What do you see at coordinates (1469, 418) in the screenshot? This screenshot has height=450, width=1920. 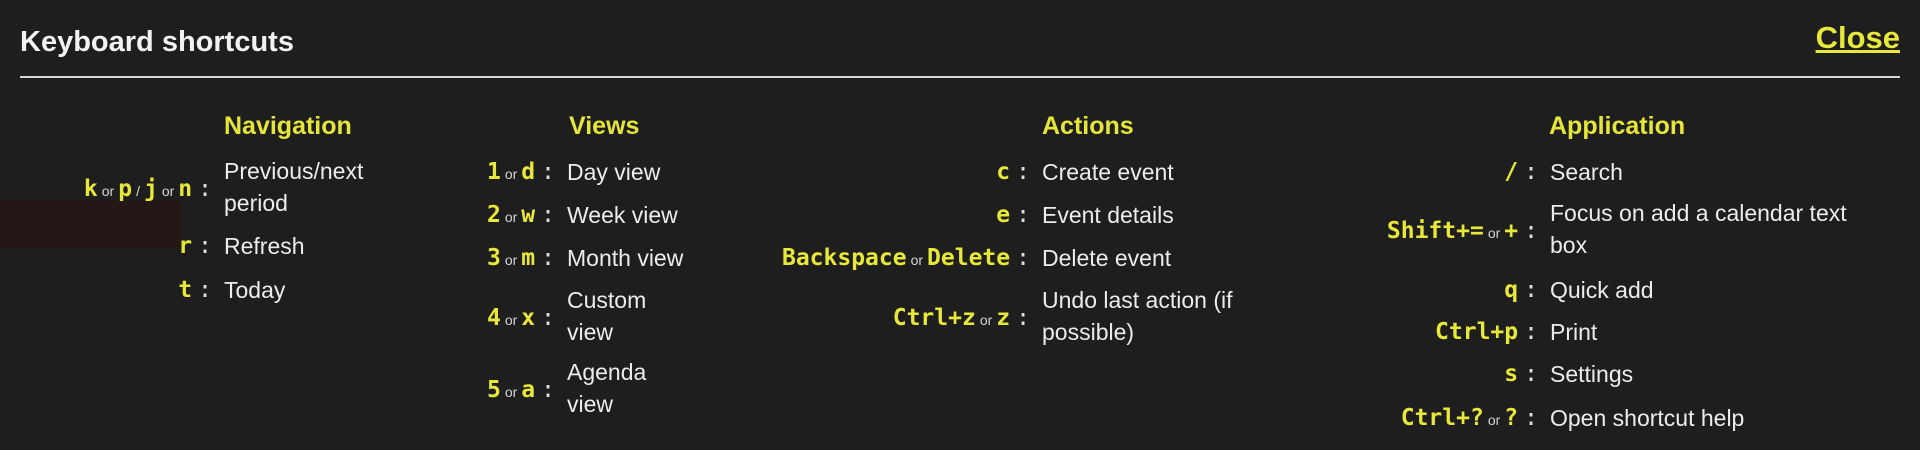 I see `shortcut-keys: Ctrl+? or?:` at bounding box center [1469, 418].